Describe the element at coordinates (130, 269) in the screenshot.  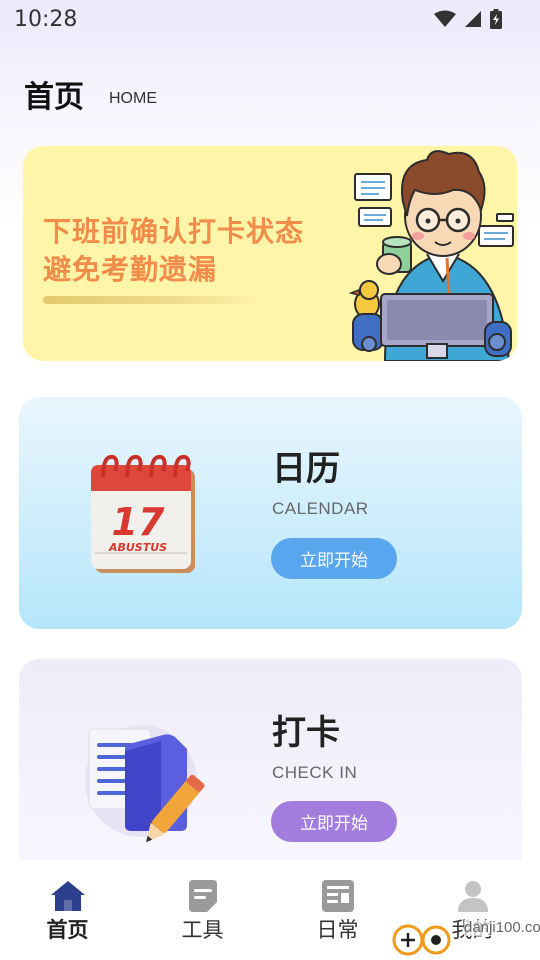
I see `banner-subheadline: 避免考勤遗漏` at that location.